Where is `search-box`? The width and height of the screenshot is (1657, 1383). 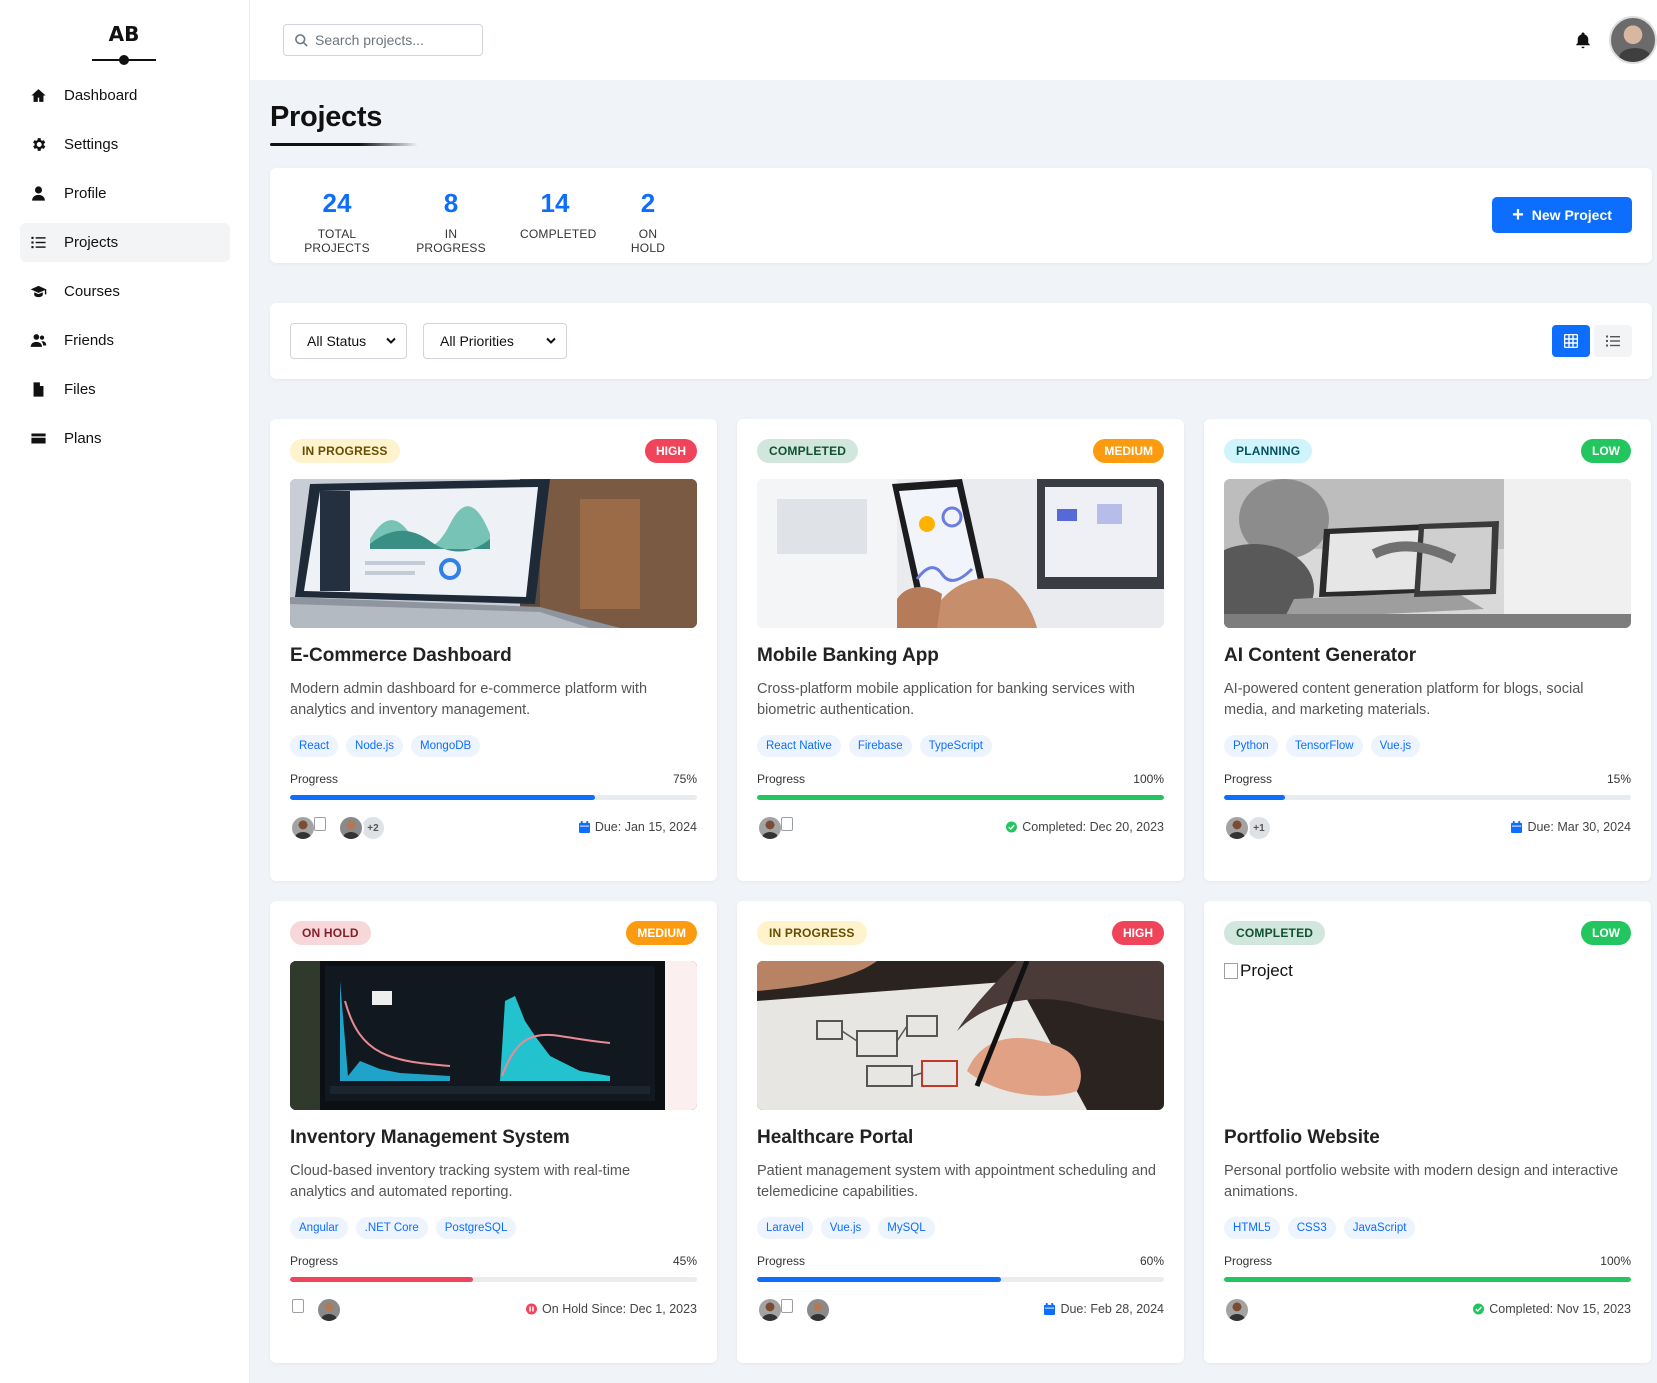
search-box is located at coordinates (383, 40).